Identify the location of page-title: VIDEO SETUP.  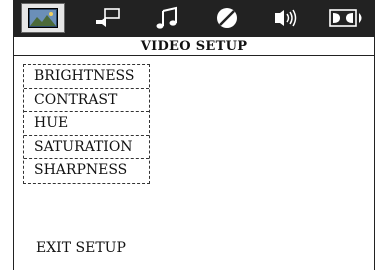
(194, 46).